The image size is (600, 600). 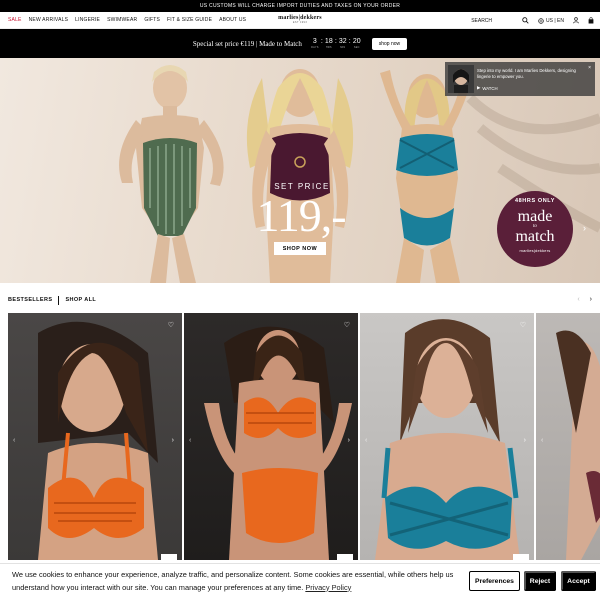 I want to click on promo-text: Special set price €119 | Made to Match, so click(x=247, y=43).